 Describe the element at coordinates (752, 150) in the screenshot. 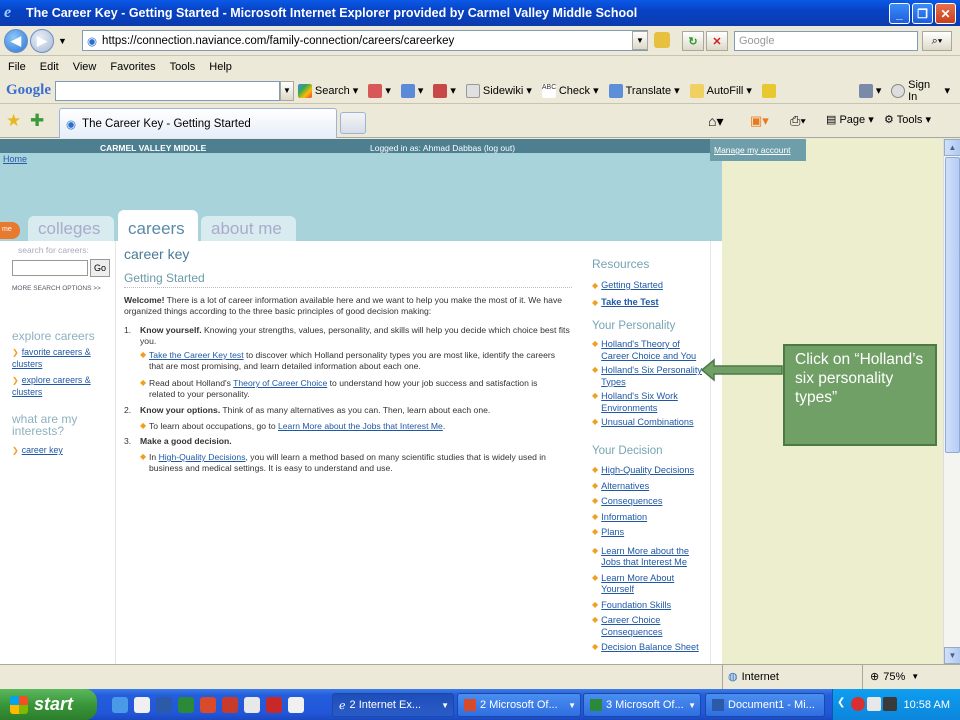

I see `manage-account-link: Manage my account` at that location.